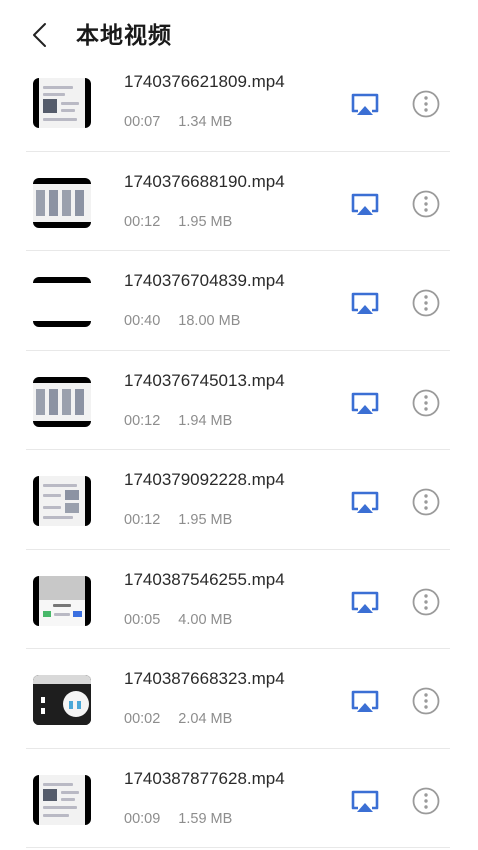  I want to click on video-size: 1.94 MB, so click(205, 420).